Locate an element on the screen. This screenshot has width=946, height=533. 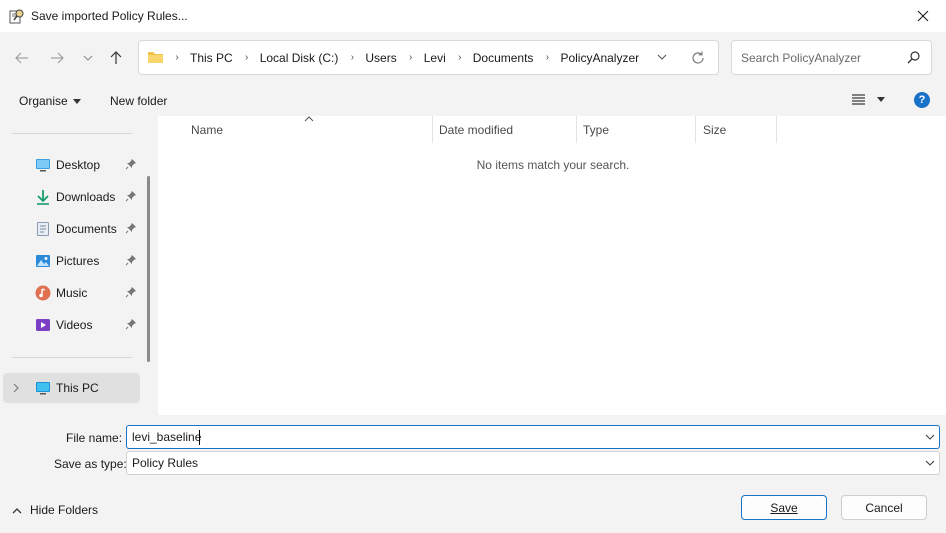
organise-button: Organise is located at coordinates (50, 101).